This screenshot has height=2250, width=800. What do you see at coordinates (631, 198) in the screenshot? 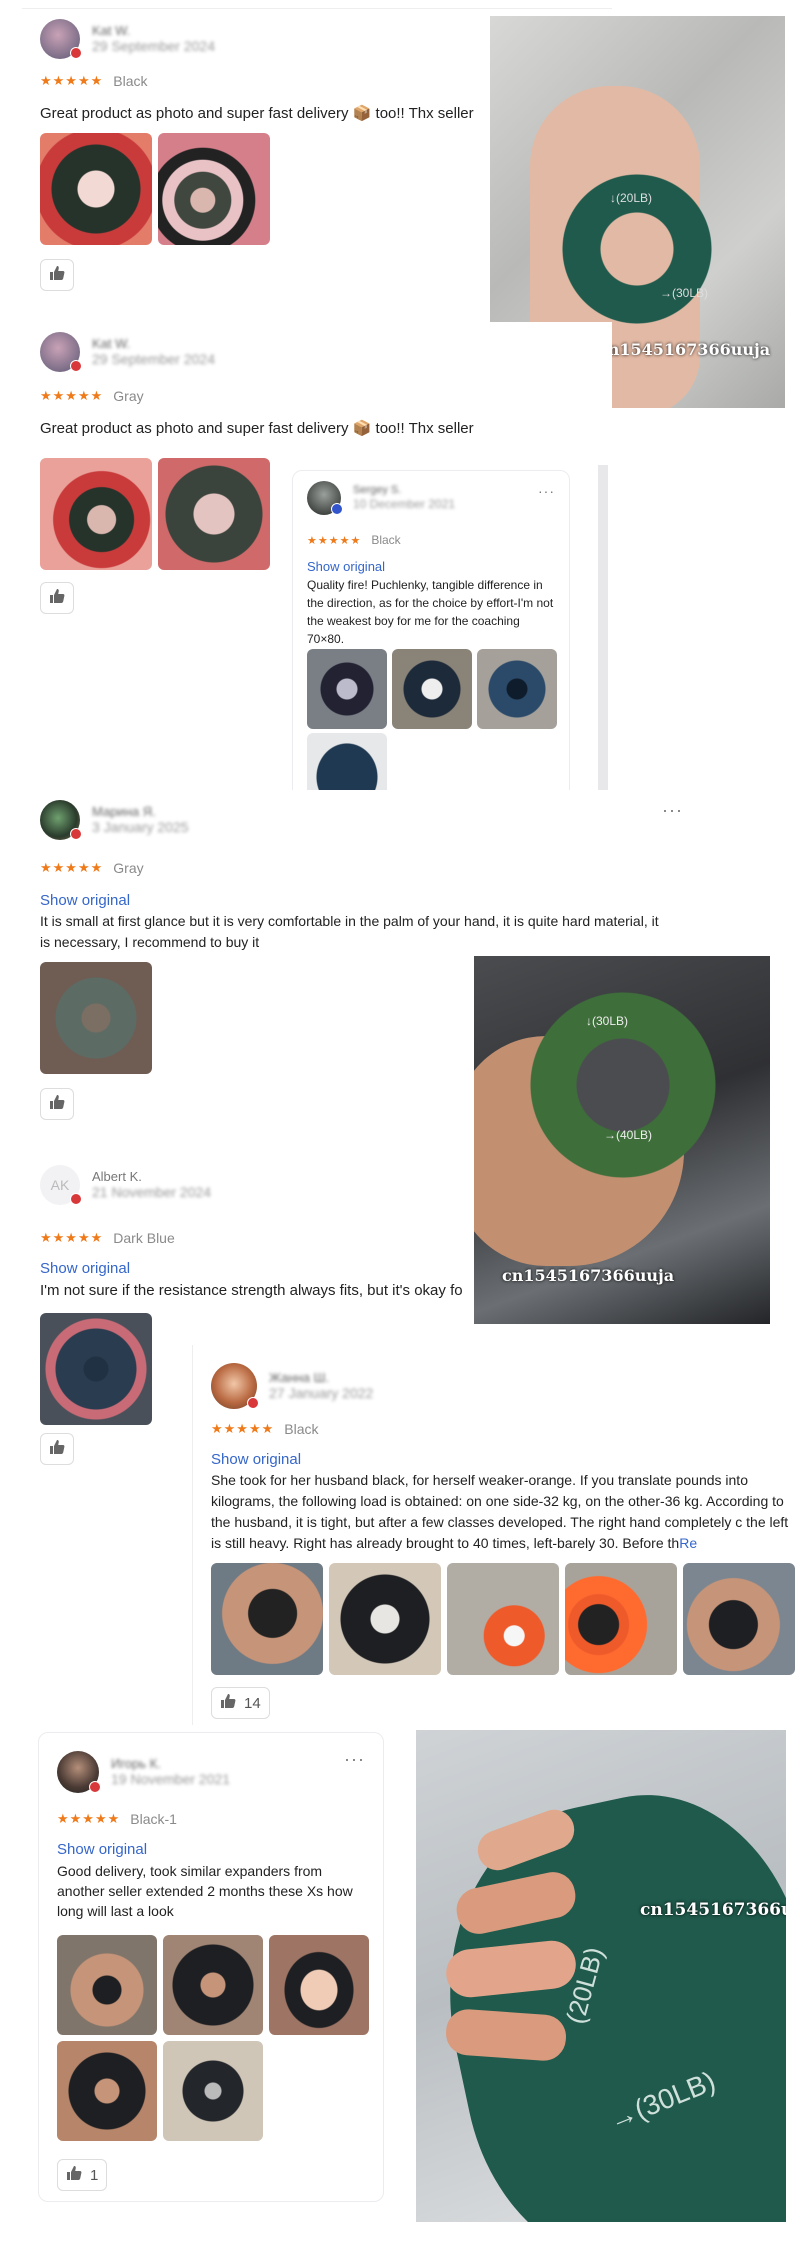
I see `photo-label: ↓(20LB)` at bounding box center [631, 198].